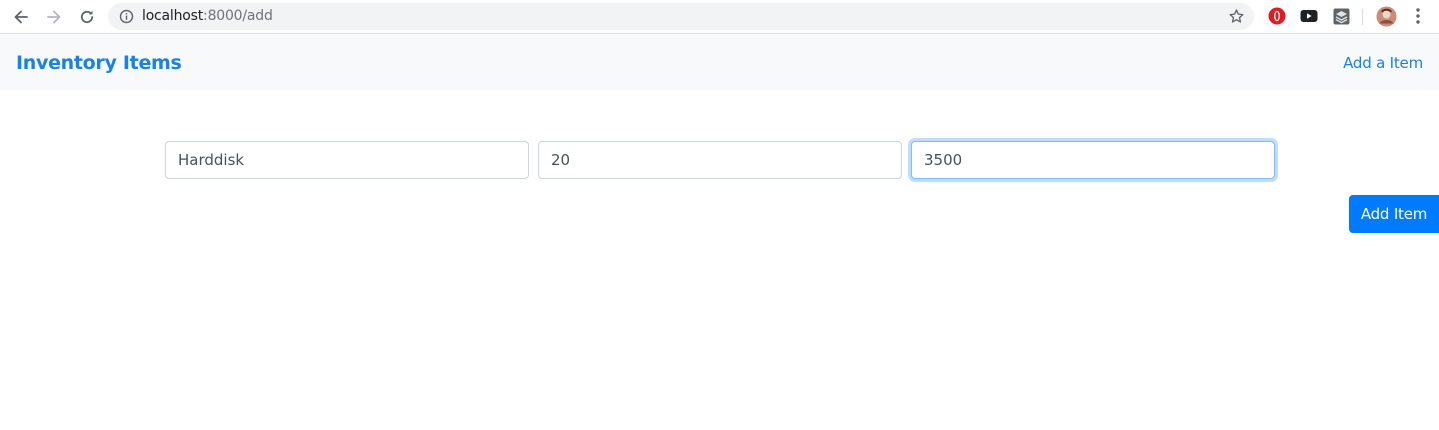 The height and width of the screenshot is (430, 1439). I want to click on back-arrow-icon, so click(21, 17).